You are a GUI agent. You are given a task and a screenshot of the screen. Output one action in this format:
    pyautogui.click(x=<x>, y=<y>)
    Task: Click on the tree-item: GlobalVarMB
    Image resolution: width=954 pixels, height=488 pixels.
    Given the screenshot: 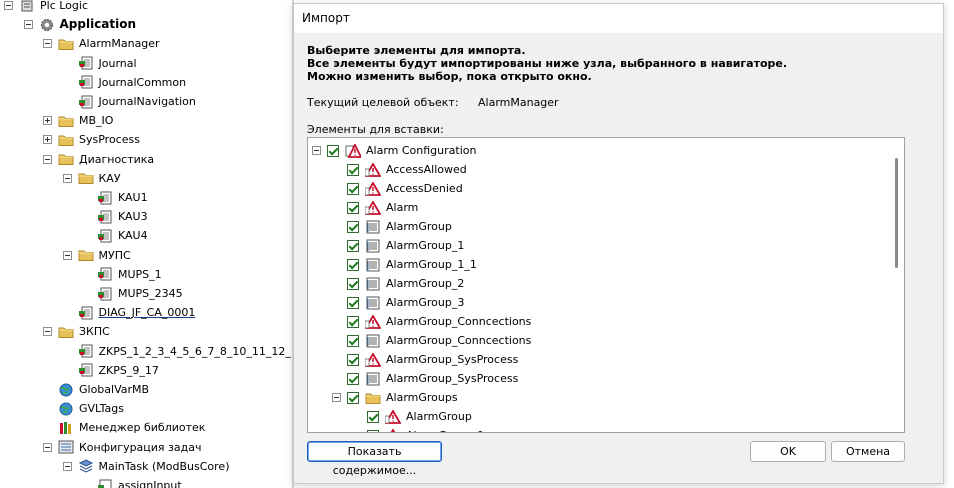 What is the action you would take?
    pyautogui.click(x=96, y=389)
    